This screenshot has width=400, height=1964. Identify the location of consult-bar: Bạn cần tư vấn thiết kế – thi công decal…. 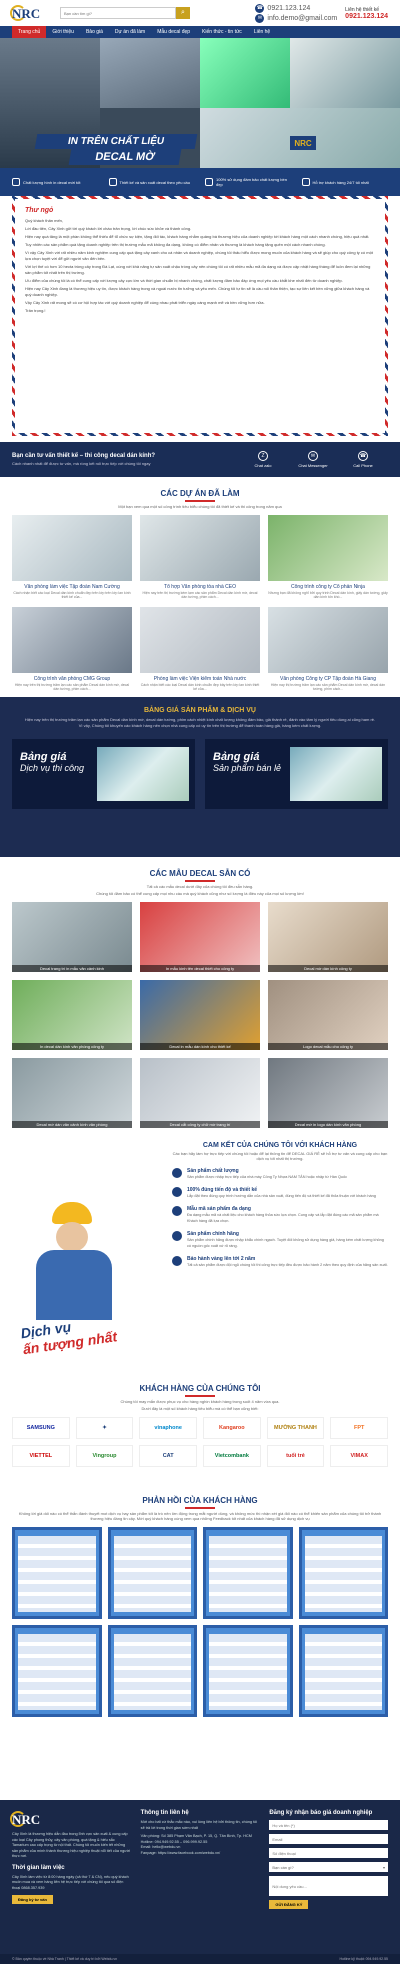
(200, 459).